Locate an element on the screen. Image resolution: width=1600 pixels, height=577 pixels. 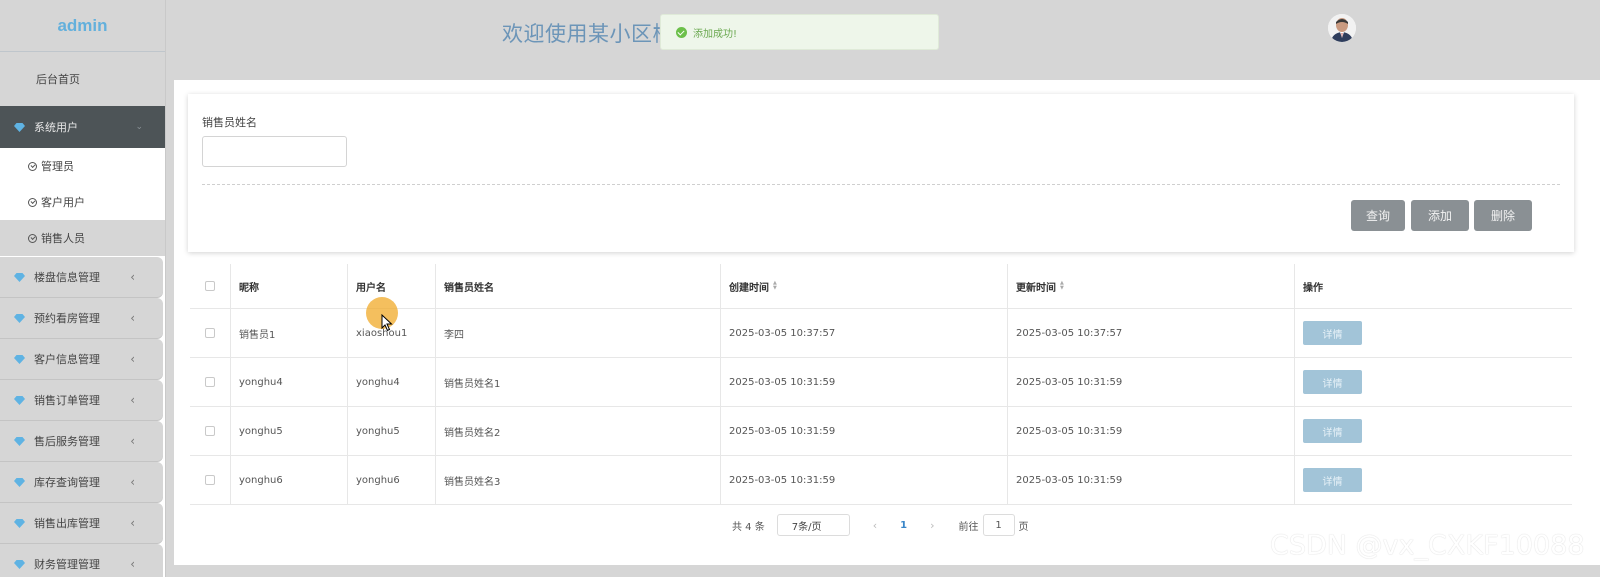
column-header-updated: 更新时间 ▲ ▼ is located at coordinates (1151, 286).